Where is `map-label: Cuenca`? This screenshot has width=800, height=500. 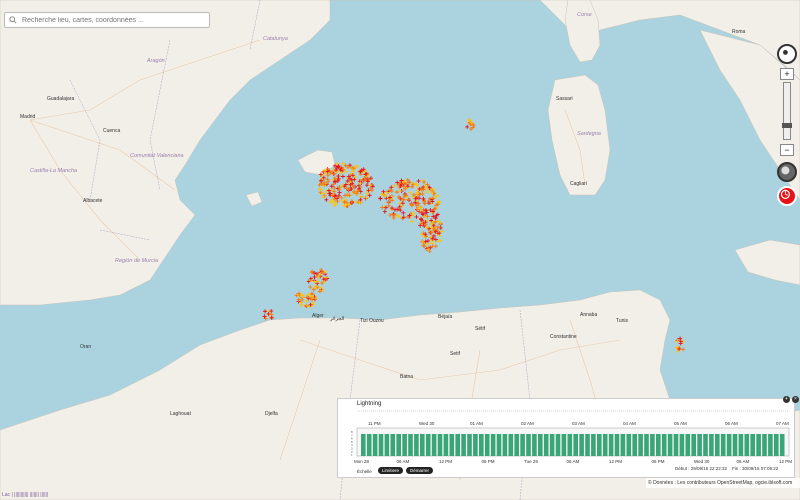
map-label: Cuenca is located at coordinates (111, 131).